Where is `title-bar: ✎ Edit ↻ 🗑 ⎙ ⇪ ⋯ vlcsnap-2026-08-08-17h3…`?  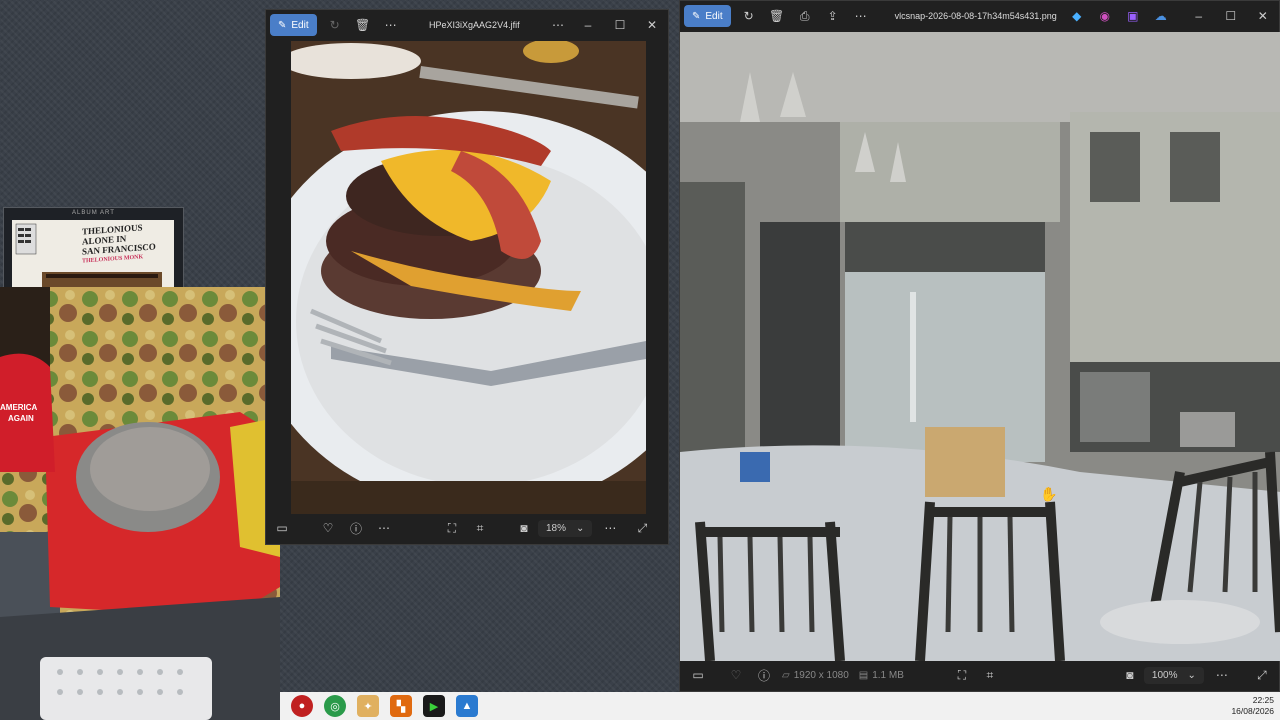 title-bar: ✎ Edit ↻ 🗑 ⎙ ⇪ ⋯ vlcsnap-2026-08-08-17h3… is located at coordinates (979, 16).